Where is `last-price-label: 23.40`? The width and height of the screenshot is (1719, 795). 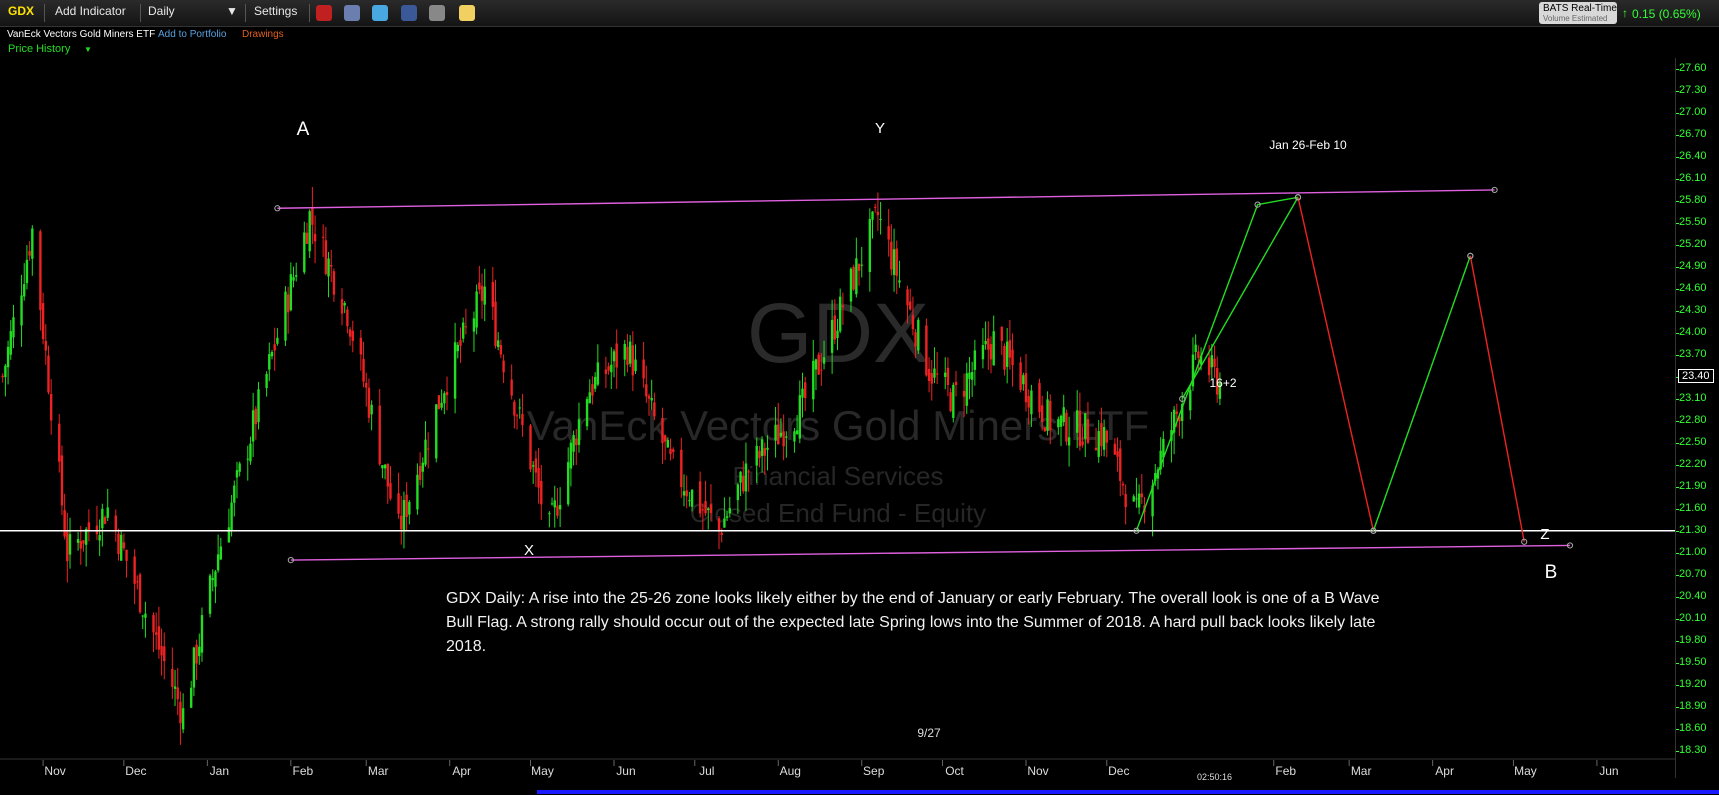 last-price-label: 23.40 is located at coordinates (1696, 375).